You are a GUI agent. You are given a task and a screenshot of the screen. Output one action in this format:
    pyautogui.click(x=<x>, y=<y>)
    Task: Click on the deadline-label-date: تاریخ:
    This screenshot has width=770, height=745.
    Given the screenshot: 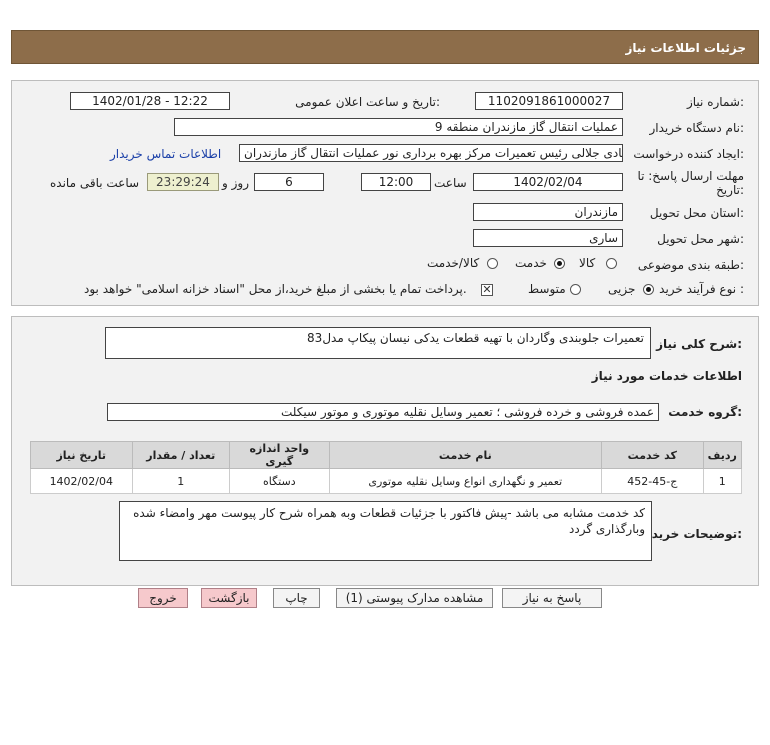 What is the action you would take?
    pyautogui.click(x=730, y=190)
    